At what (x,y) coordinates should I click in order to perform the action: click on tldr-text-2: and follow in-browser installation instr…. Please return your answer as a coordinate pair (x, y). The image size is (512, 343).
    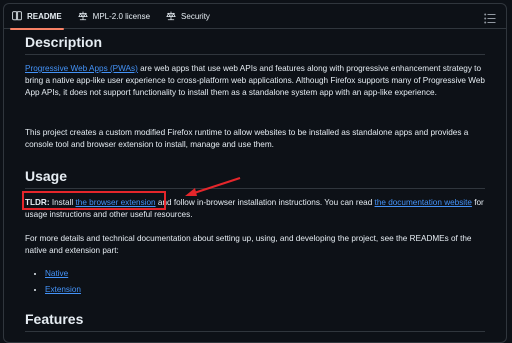
    Looking at the image, I should click on (265, 202).